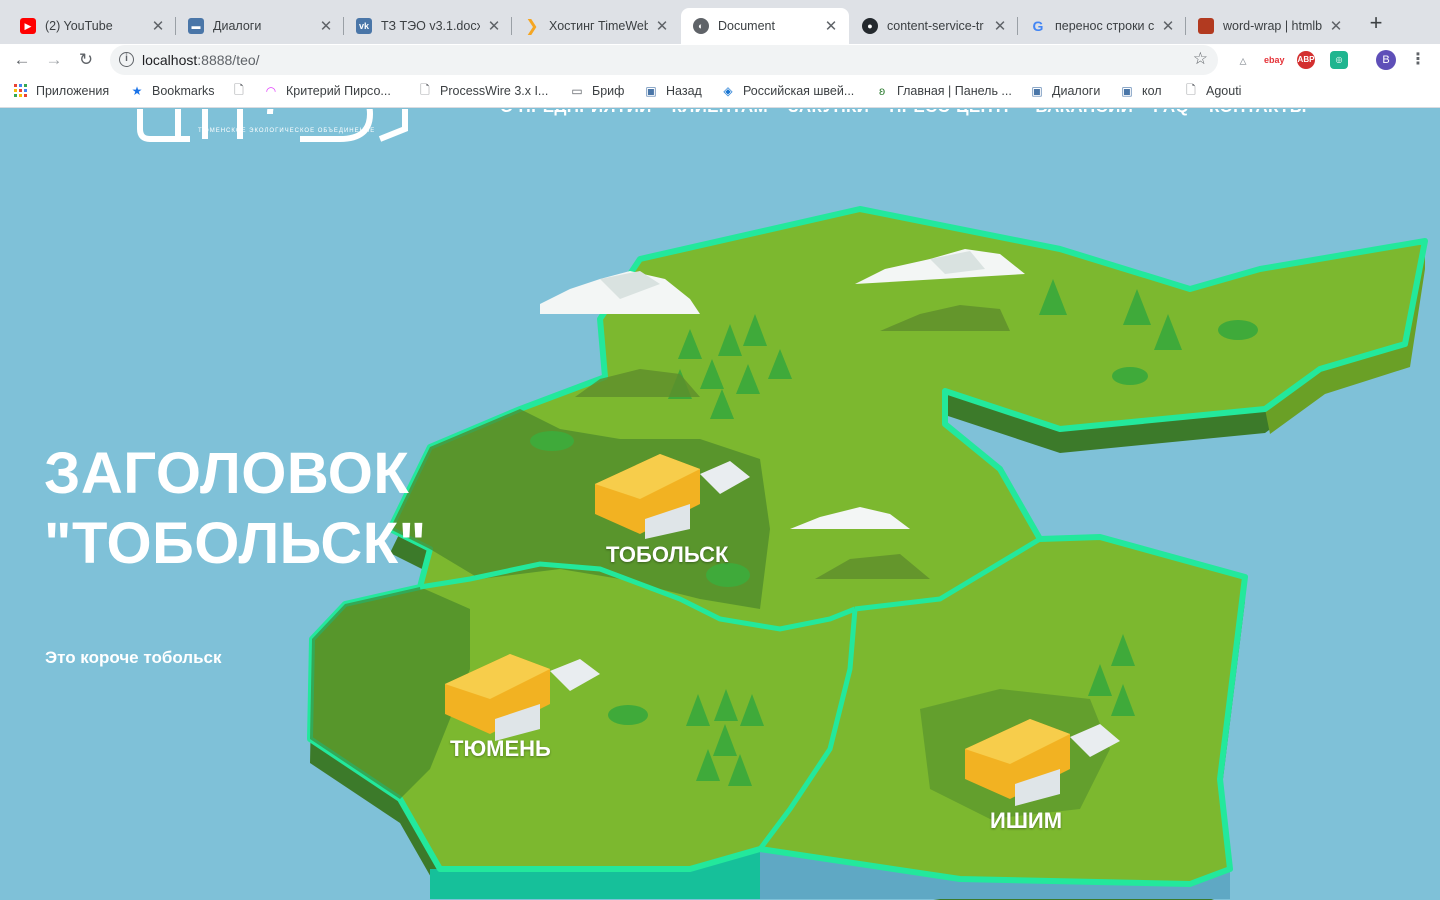 This screenshot has height=900, width=1440. Describe the element at coordinates (1258, 113) in the screenshot. I see `nav-contacts: КОНТАКТЫ` at that location.